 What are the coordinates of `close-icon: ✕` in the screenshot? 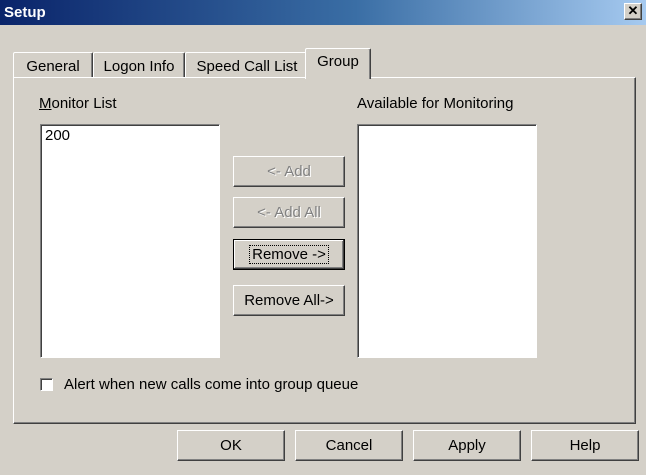 It's located at (633, 10).